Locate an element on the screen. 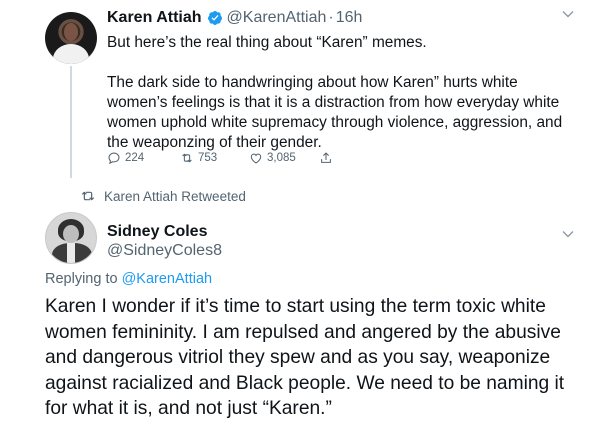  reply-count: 224 is located at coordinates (135, 158).